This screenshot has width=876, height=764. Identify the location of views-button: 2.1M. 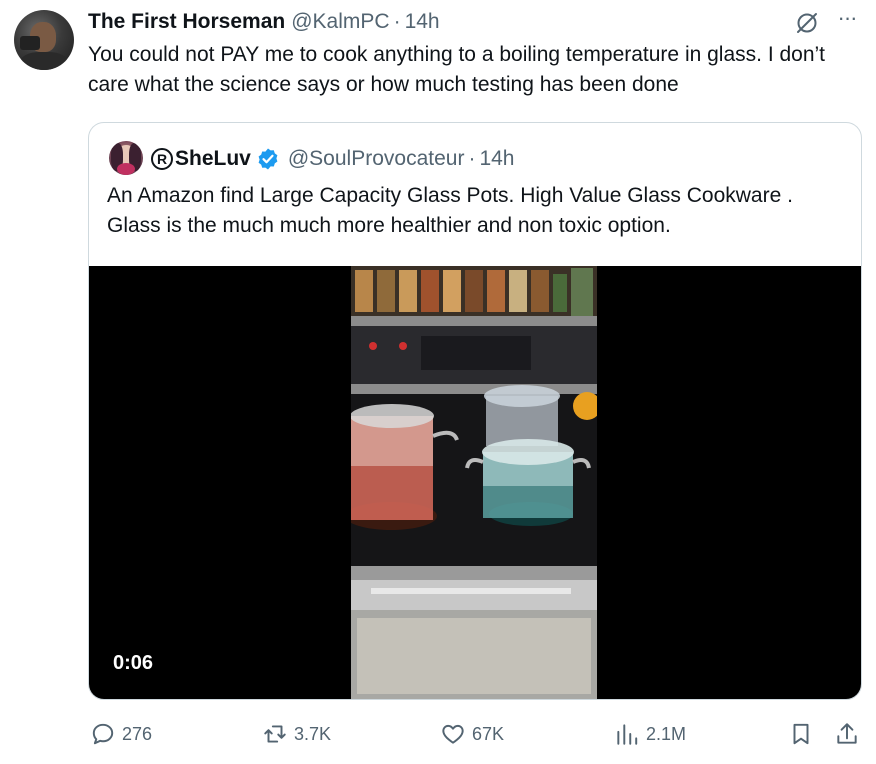
(650, 734).